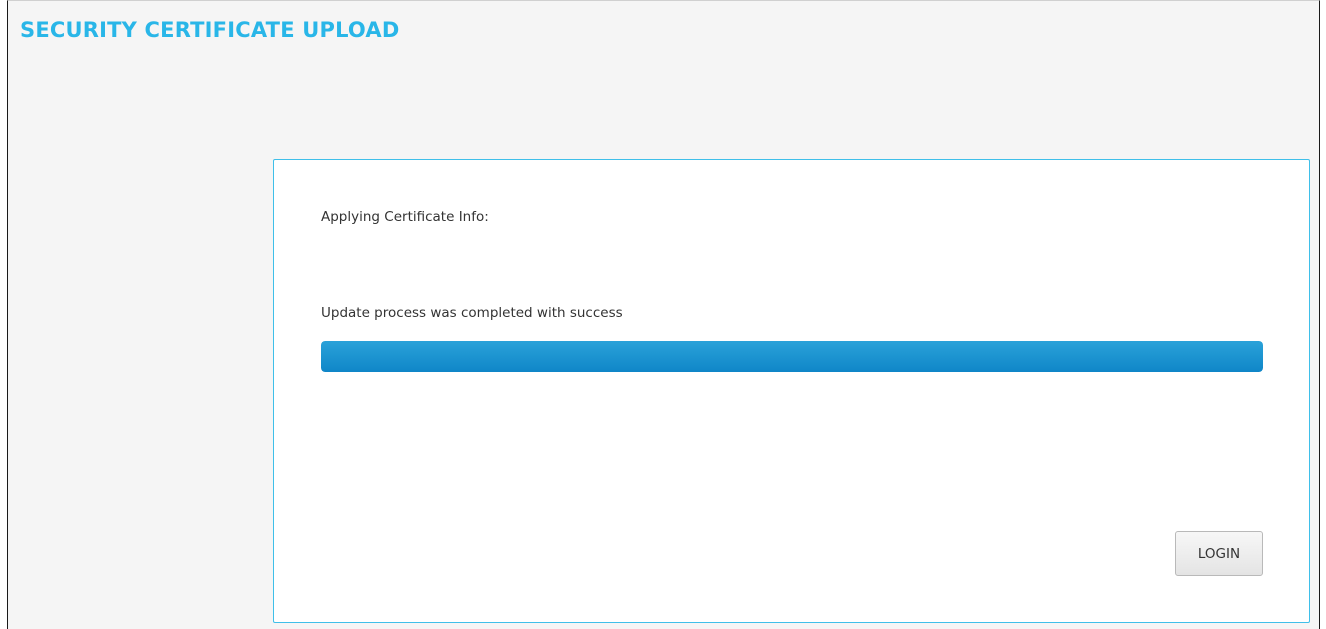 The width and height of the screenshot is (1326, 629). I want to click on progress-bar-fill, so click(792, 356).